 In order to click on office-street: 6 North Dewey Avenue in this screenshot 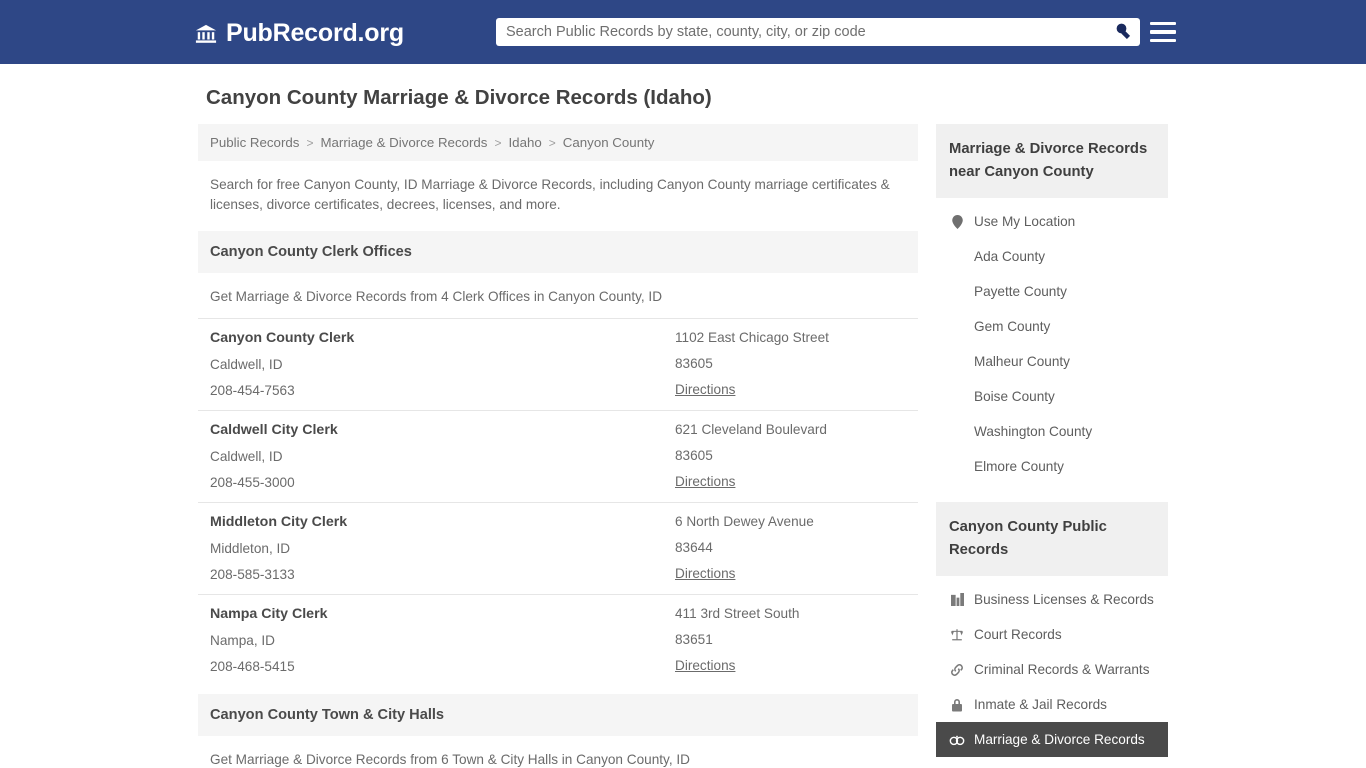, I will do `click(744, 521)`.